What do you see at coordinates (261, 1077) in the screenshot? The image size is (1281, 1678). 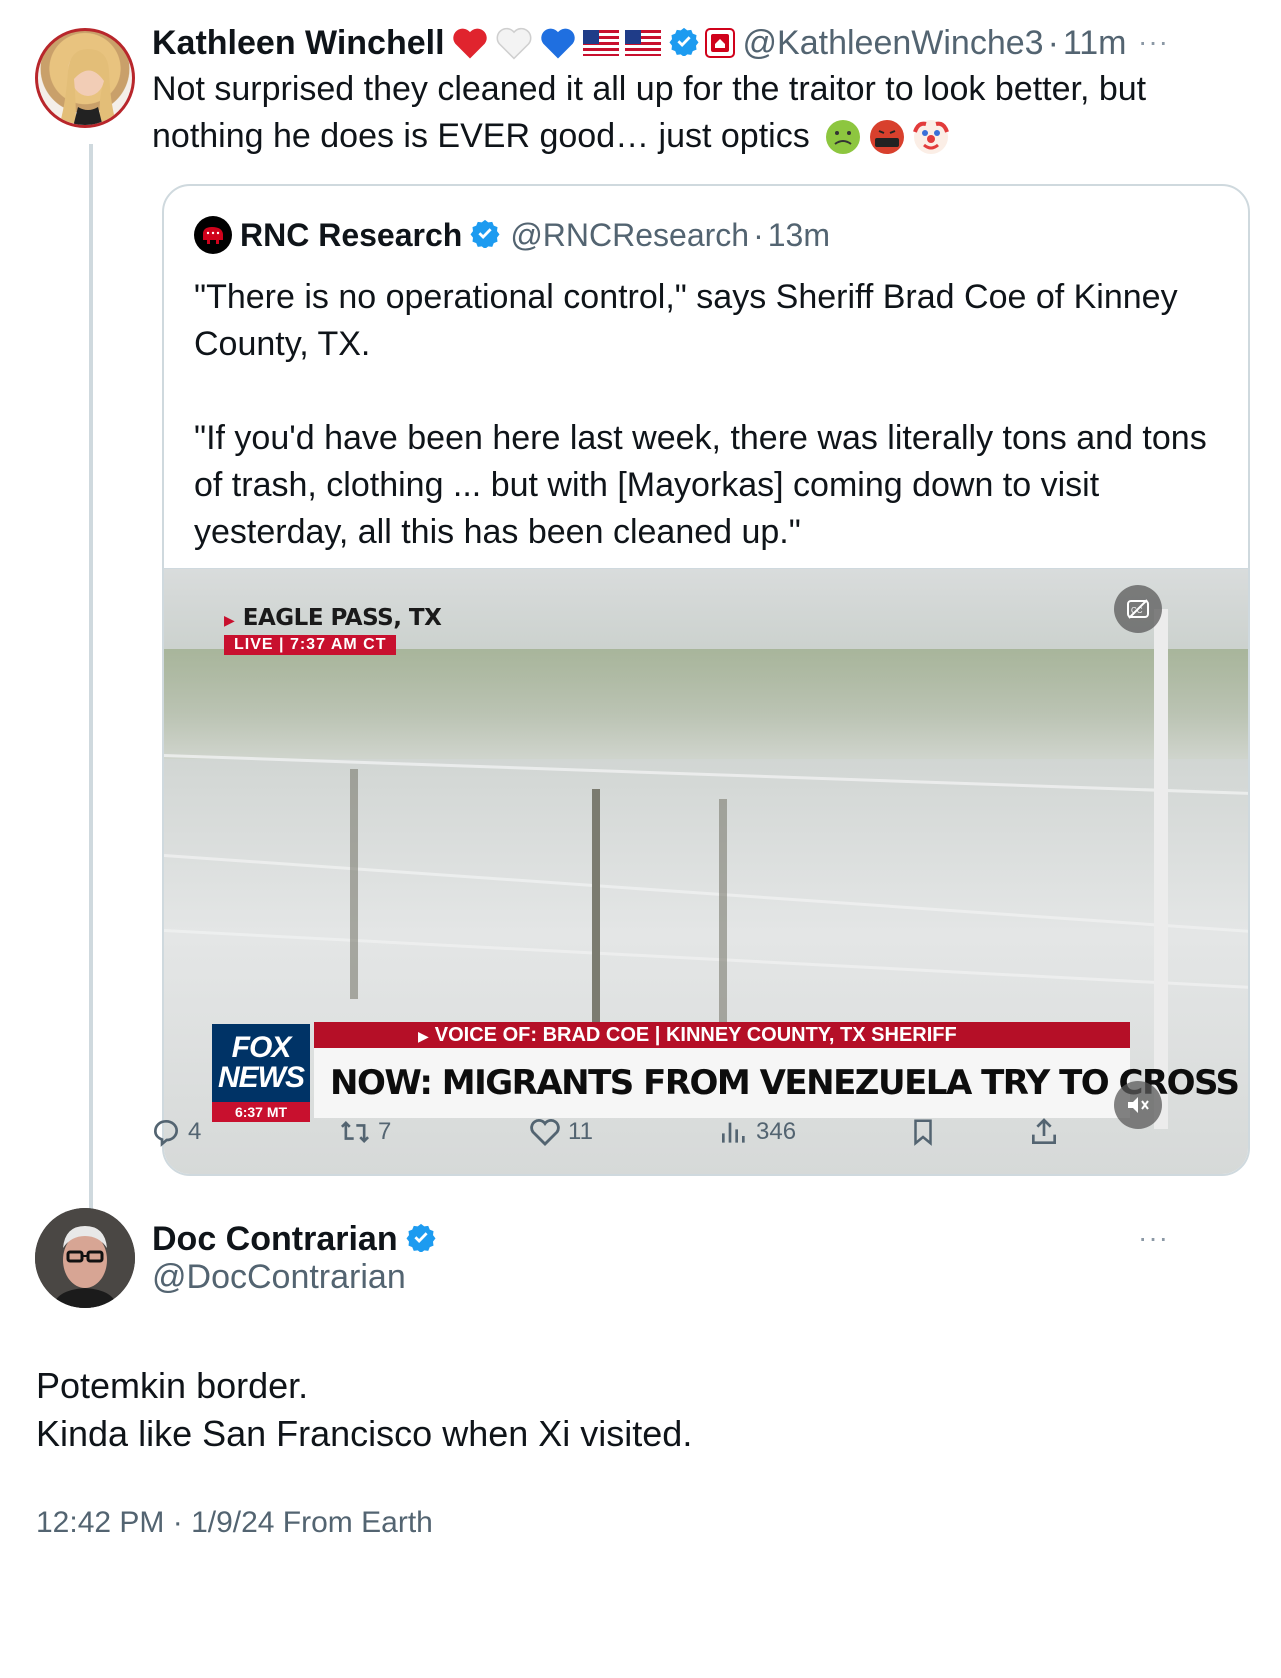 I see `logo-line-2: NEWS` at bounding box center [261, 1077].